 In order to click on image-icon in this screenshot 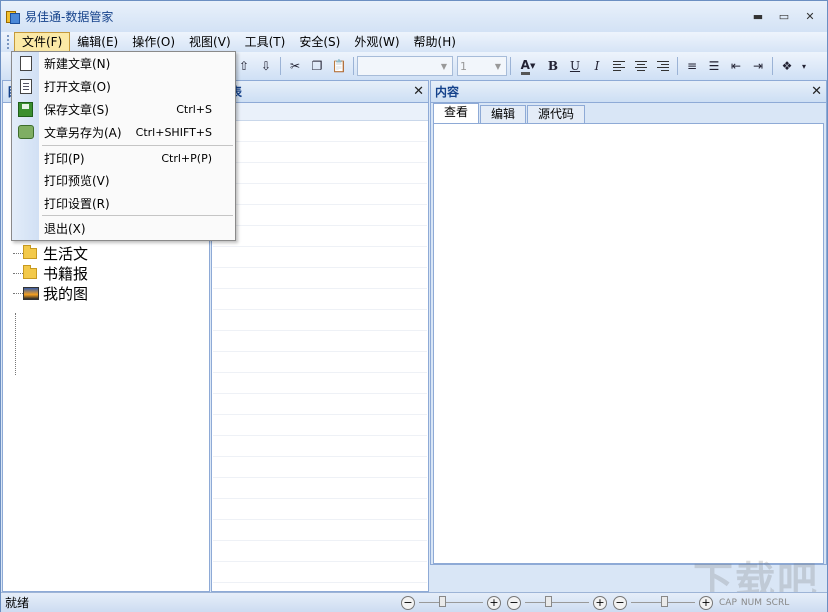, I will do `click(31, 293)`.